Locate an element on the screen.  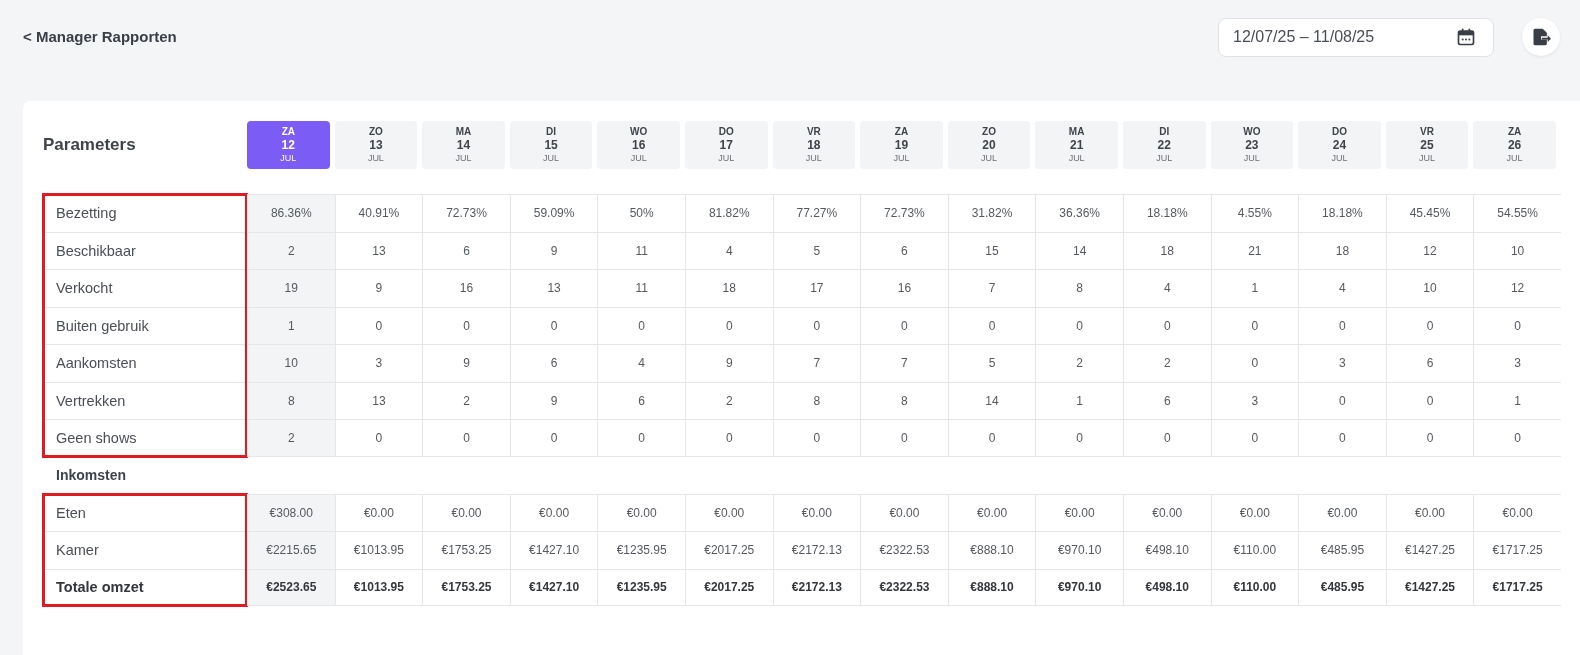
table-cell: 31.82% is located at coordinates (991, 213).